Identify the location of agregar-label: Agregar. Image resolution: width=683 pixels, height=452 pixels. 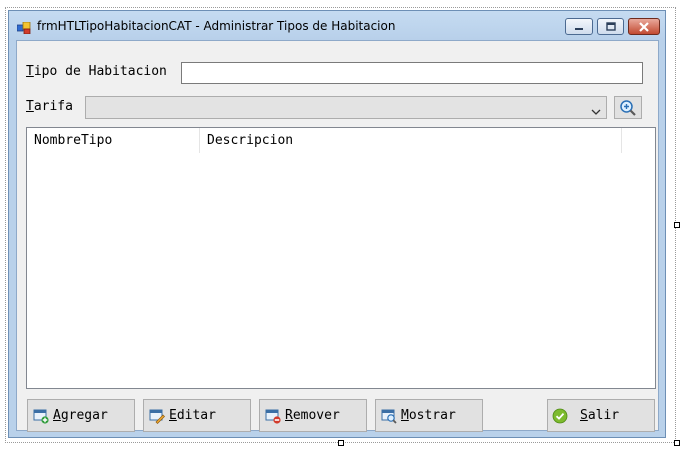
(80, 415).